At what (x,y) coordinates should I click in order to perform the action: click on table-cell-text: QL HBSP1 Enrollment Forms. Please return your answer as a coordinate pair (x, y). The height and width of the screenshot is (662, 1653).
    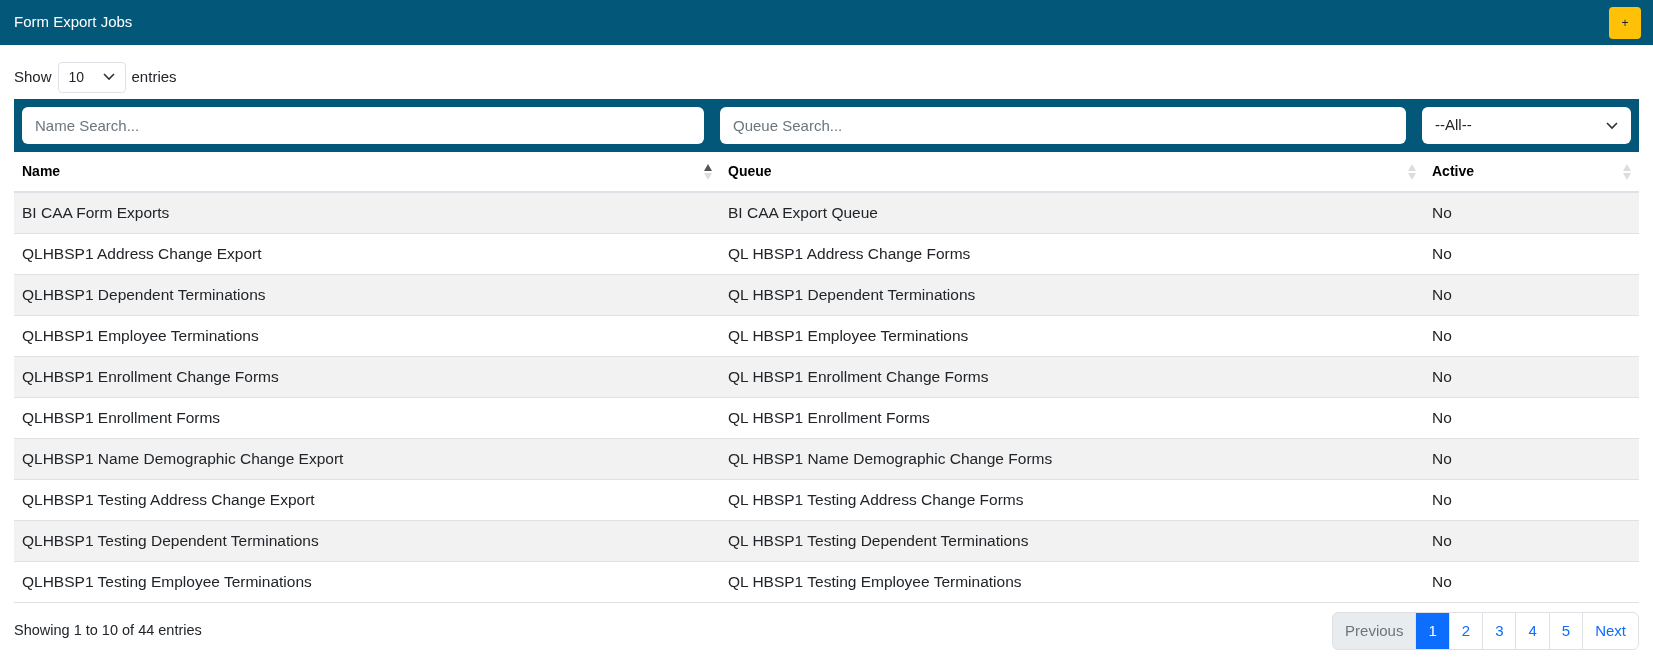
    Looking at the image, I should click on (829, 418).